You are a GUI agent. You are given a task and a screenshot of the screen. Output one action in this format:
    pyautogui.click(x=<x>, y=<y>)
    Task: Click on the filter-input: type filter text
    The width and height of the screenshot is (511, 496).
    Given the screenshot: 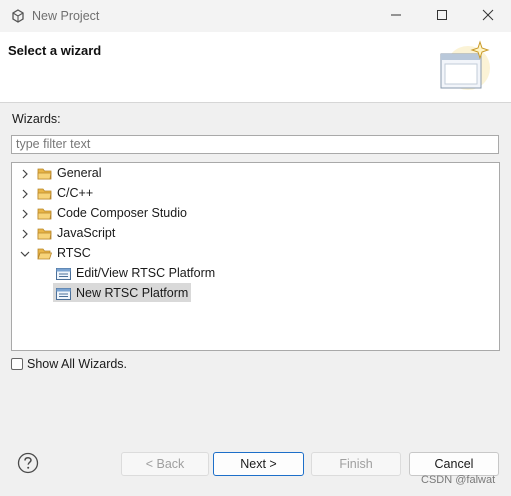 What is the action you would take?
    pyautogui.click(x=255, y=144)
    